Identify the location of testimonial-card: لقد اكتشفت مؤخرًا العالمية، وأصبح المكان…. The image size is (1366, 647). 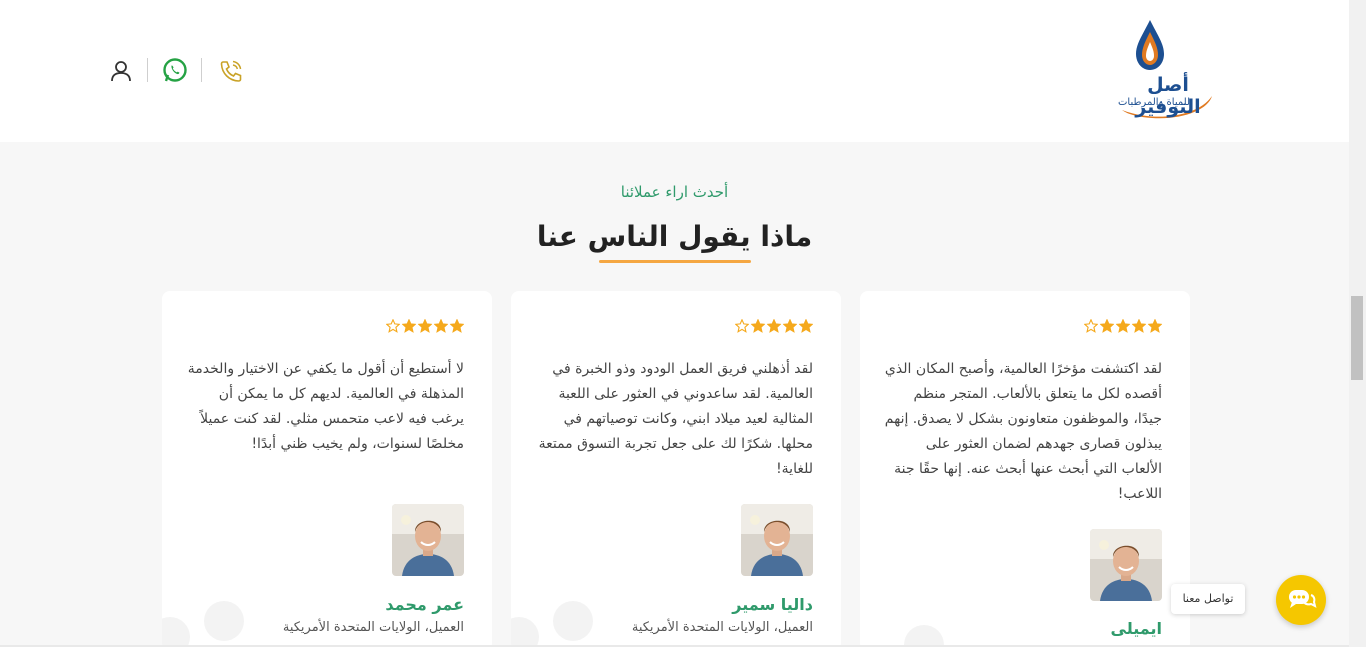
(1025, 469).